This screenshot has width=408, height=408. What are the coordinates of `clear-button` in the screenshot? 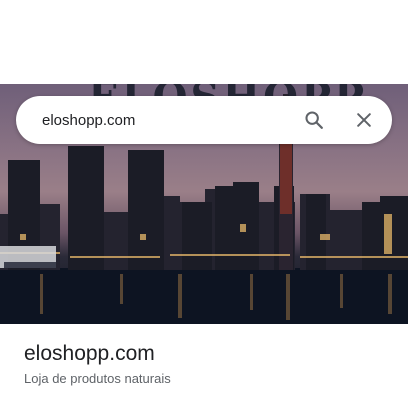 It's located at (364, 120).